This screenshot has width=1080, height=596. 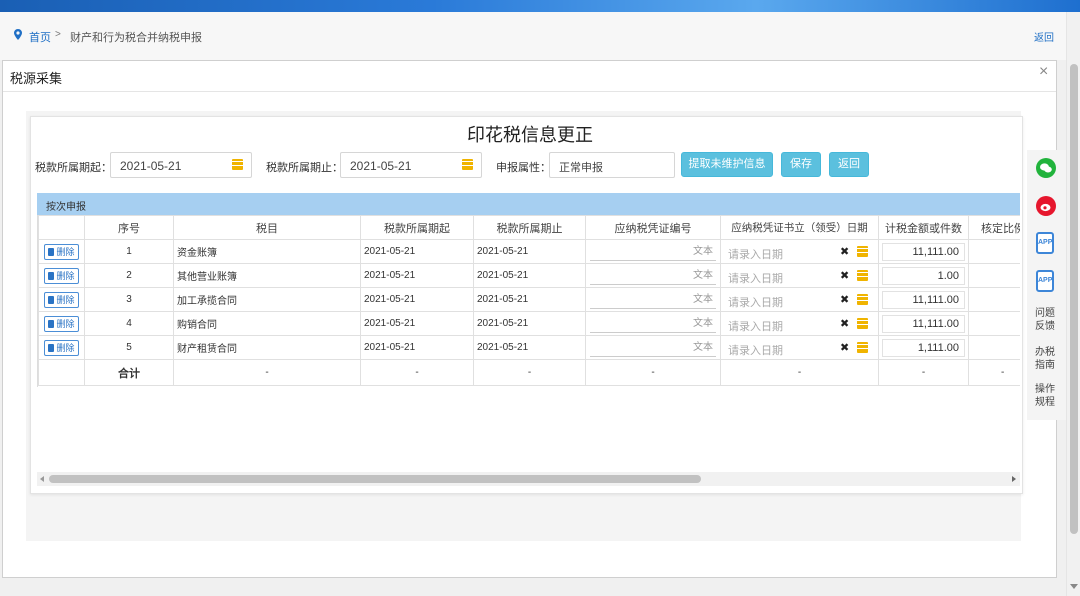 I want to click on row-item: 财产租赁合同, so click(x=267, y=347).